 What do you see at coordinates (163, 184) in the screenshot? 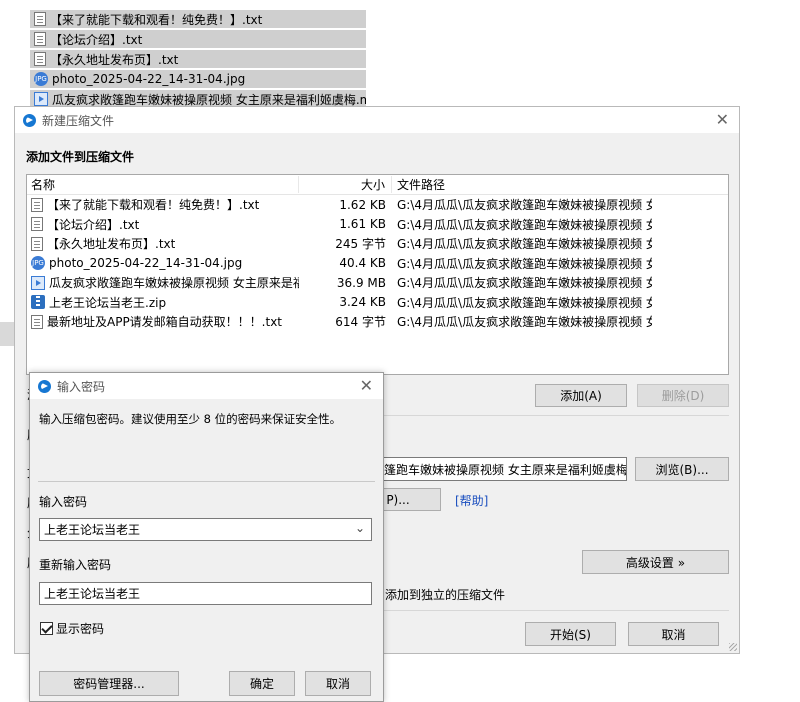
I see `column-header-name: 名称` at bounding box center [163, 184].